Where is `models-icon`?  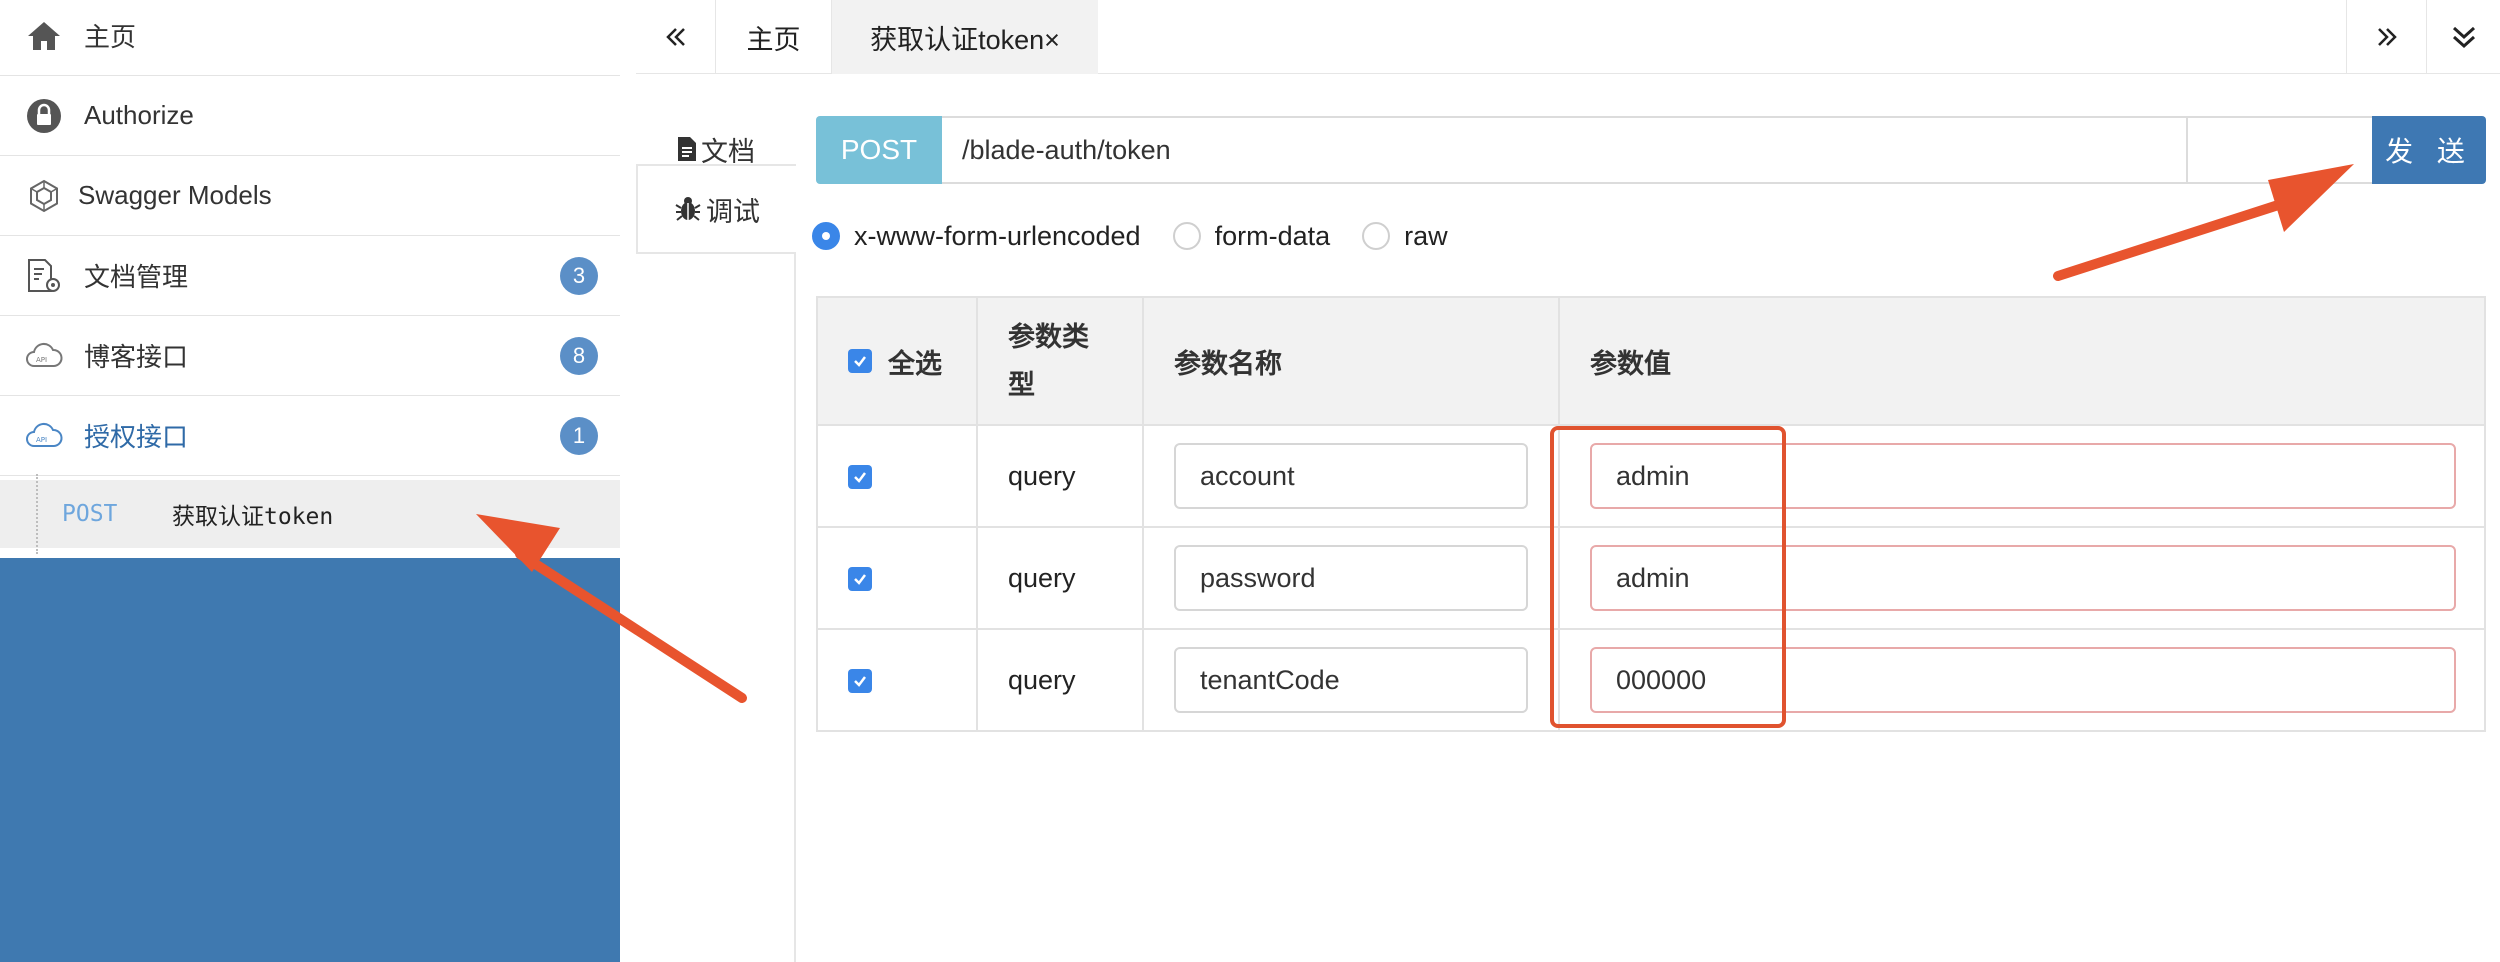
models-icon is located at coordinates (44, 196).